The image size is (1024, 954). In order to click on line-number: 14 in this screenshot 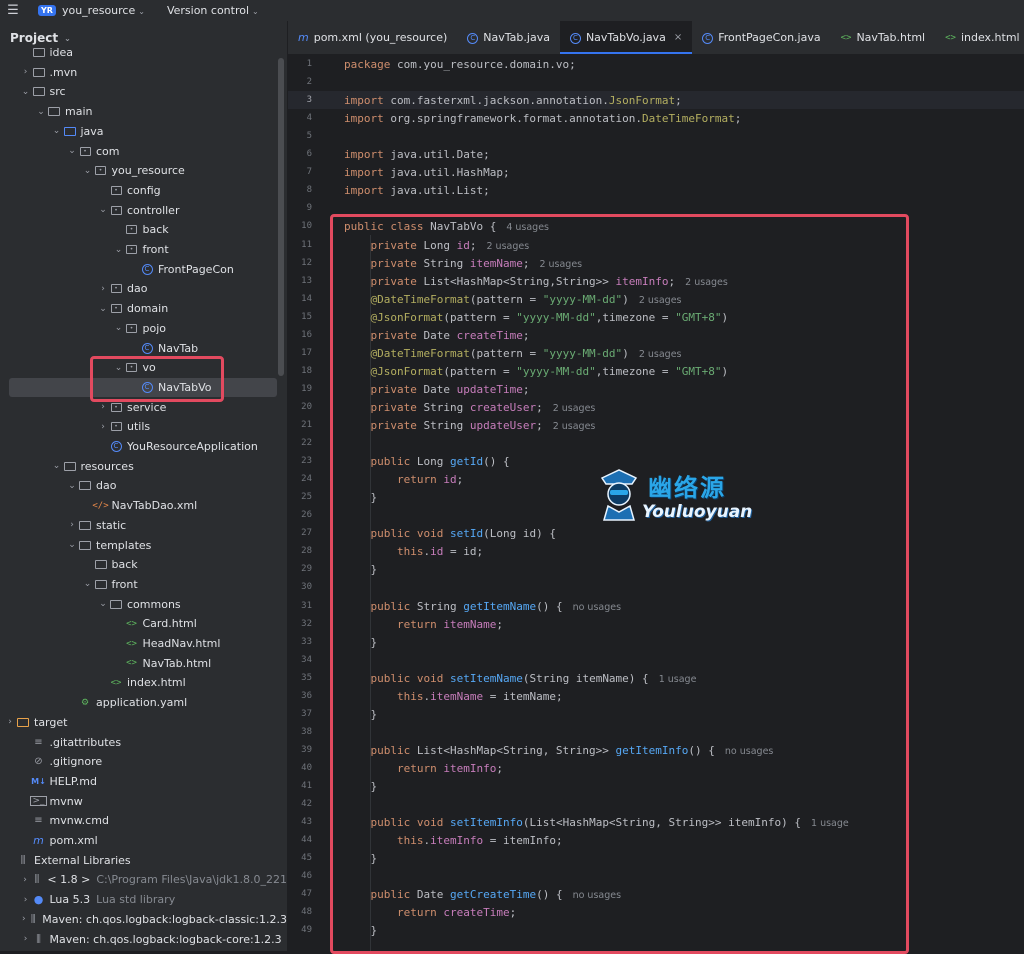, I will do `click(306, 298)`.